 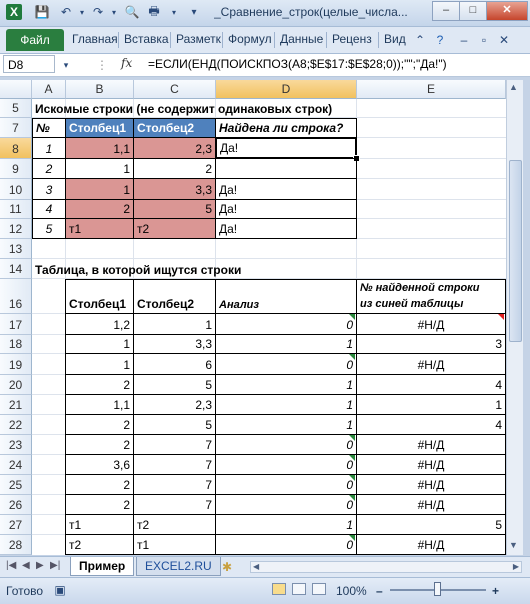 I want to click on last-sheet-icon: ▶|, so click(x=55, y=565).